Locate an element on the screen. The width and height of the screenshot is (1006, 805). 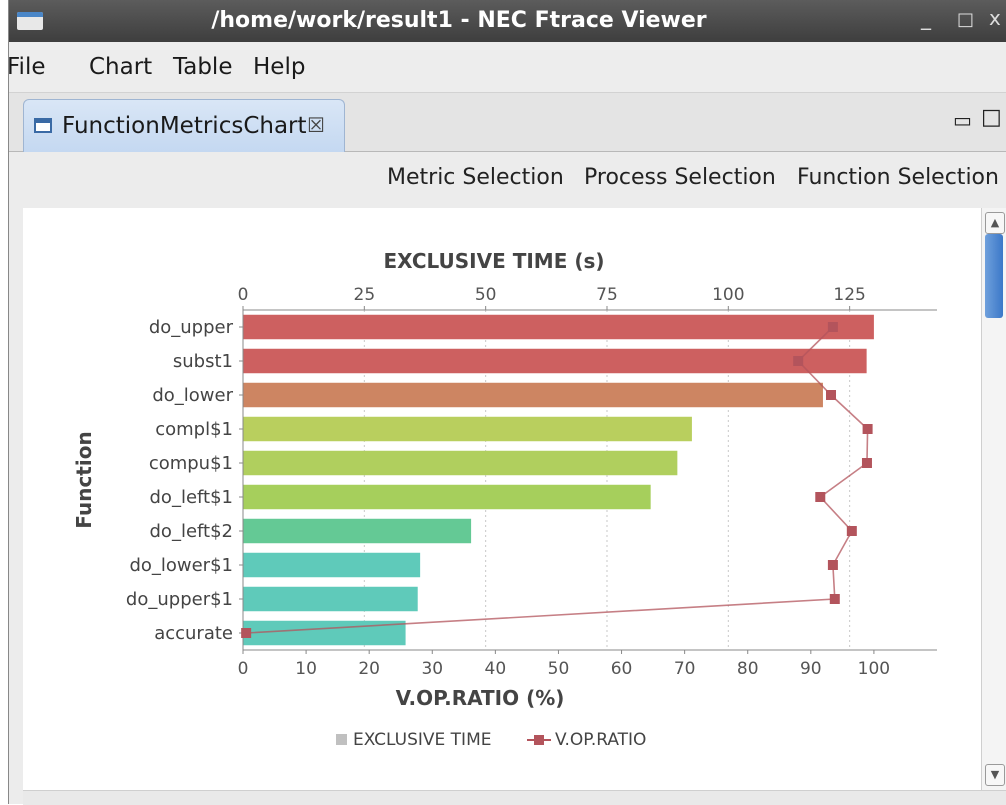
process-selection-button: Process Selection is located at coordinates (680, 177).